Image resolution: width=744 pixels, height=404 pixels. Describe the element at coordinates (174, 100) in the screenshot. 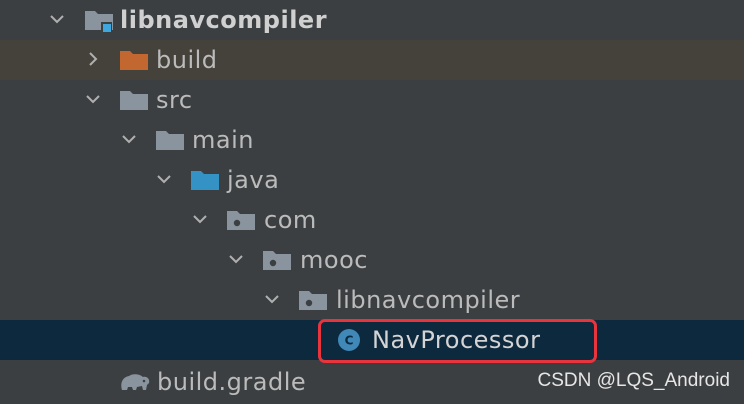

I see `tree-item-label: src` at that location.